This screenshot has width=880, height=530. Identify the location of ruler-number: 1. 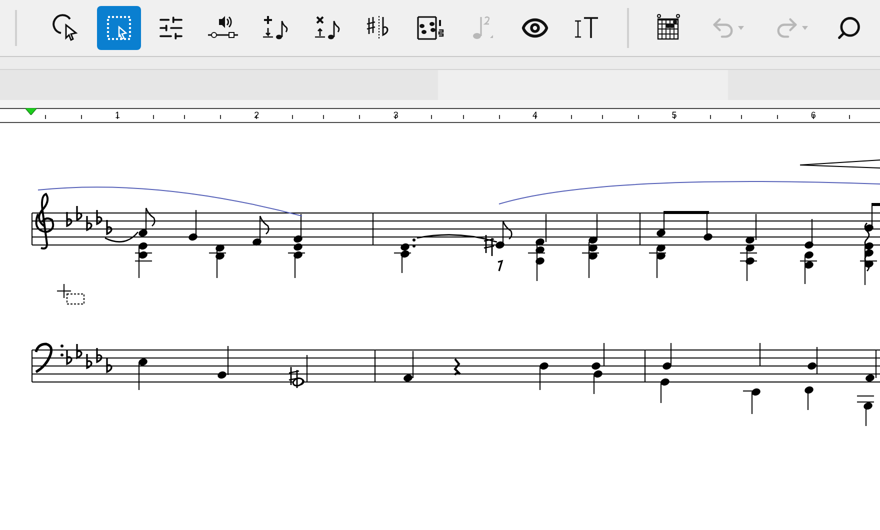
(117, 115).